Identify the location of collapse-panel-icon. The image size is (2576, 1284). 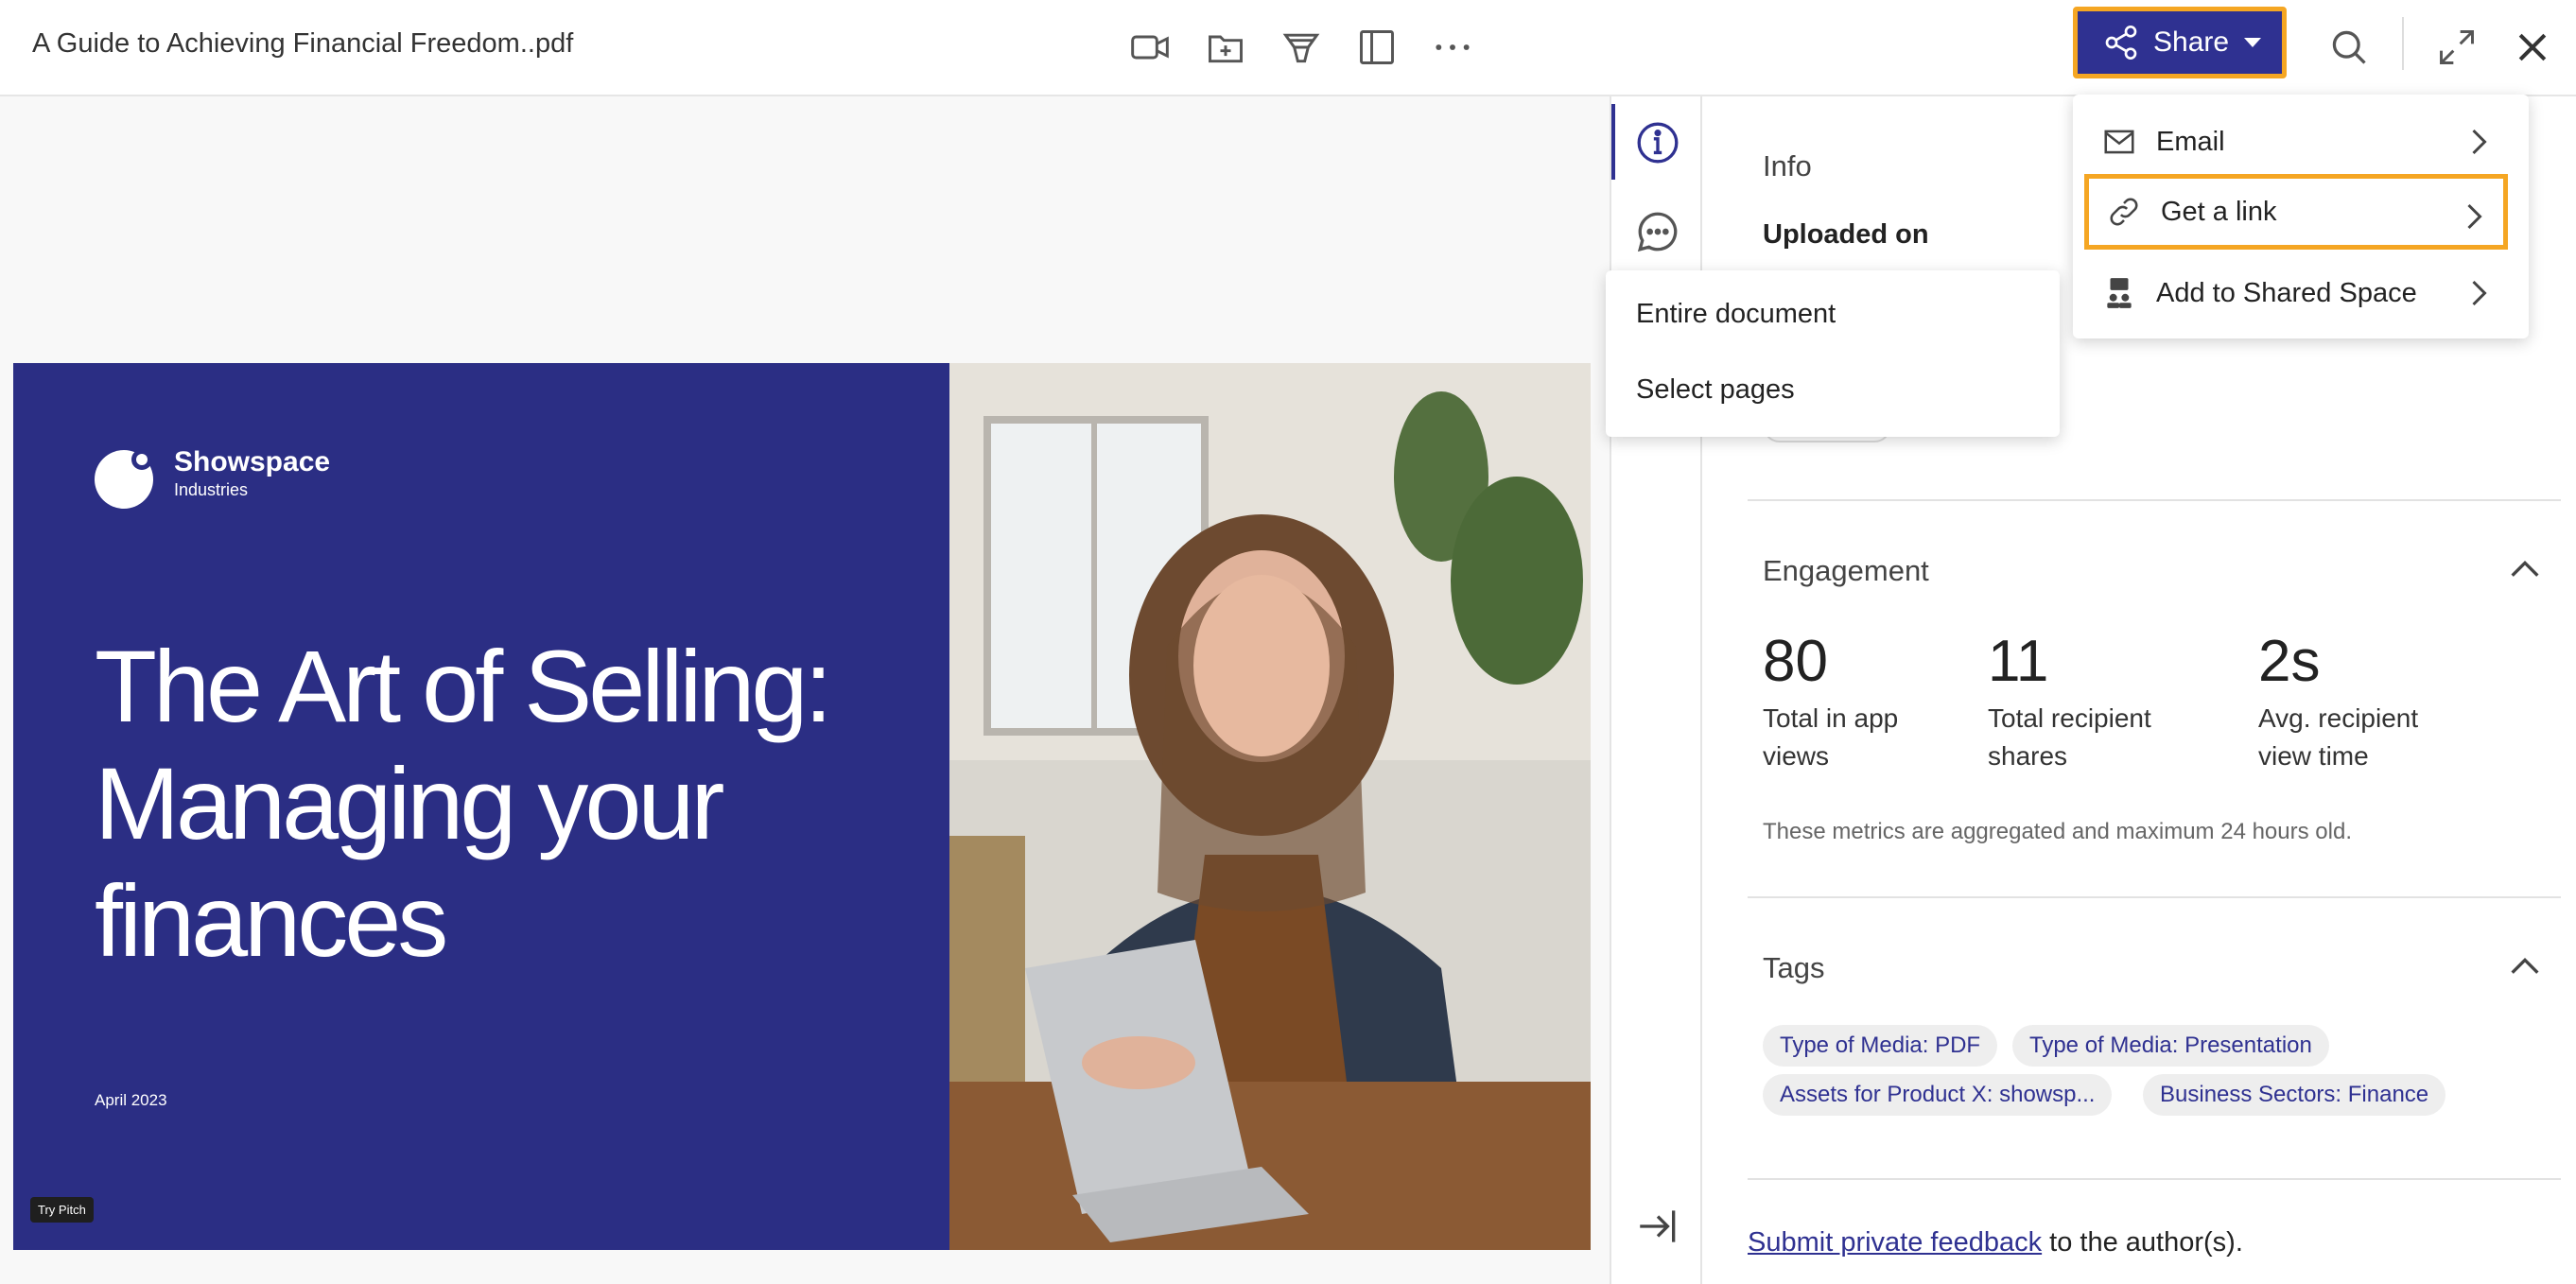
(1657, 1226).